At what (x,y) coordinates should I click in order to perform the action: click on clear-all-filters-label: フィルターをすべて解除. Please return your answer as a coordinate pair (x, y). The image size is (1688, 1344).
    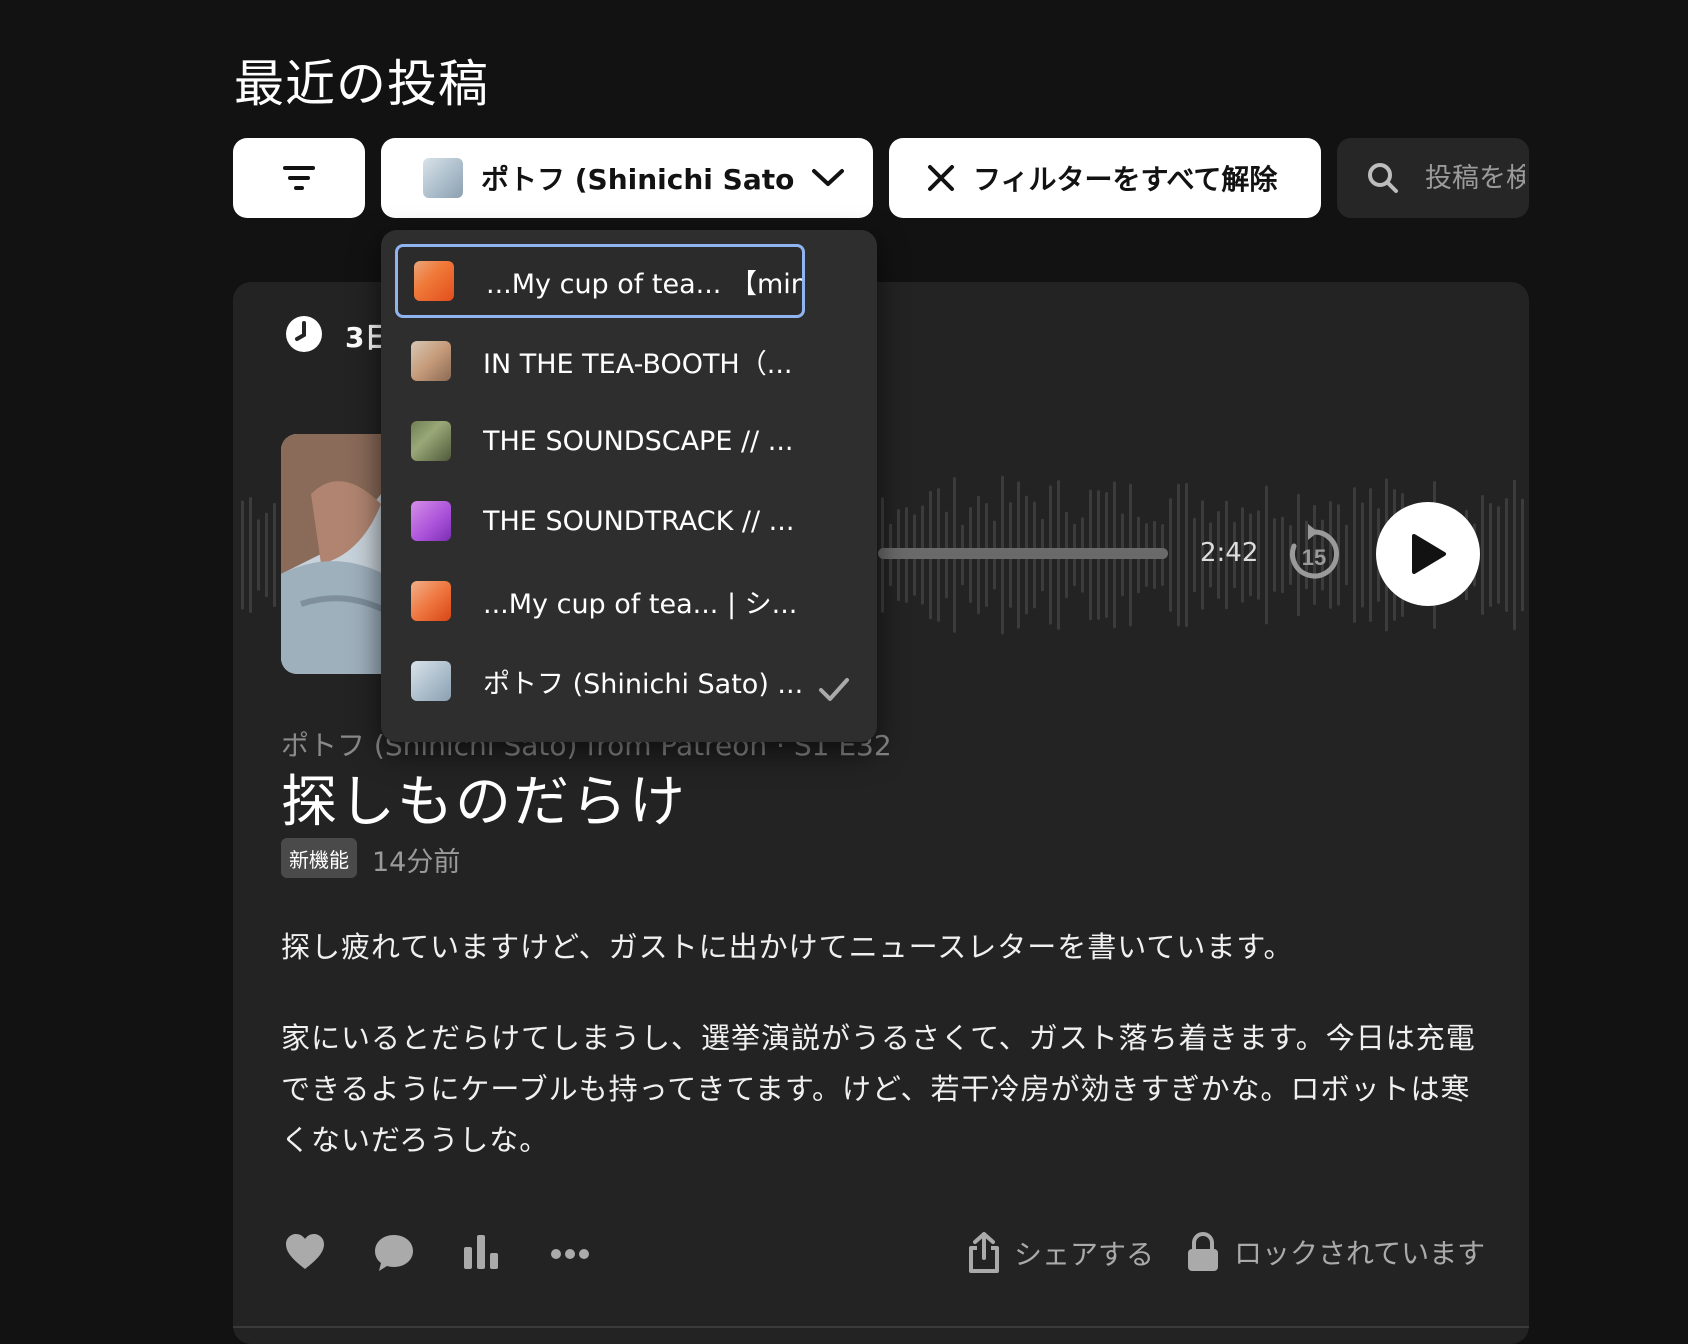
    Looking at the image, I should click on (1125, 179).